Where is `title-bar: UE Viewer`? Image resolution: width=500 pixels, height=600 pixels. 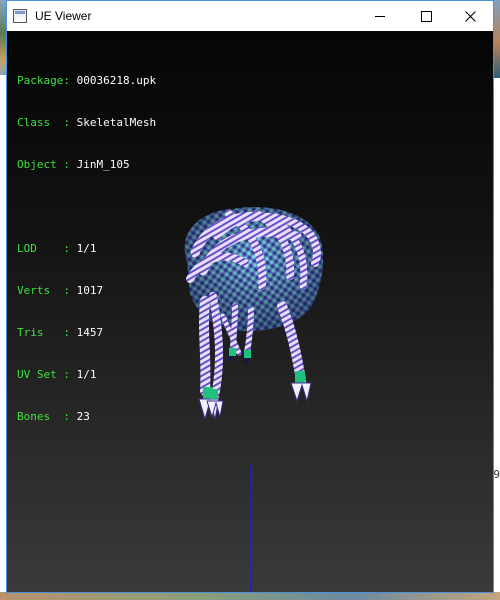 title-bar: UE Viewer is located at coordinates (250, 16).